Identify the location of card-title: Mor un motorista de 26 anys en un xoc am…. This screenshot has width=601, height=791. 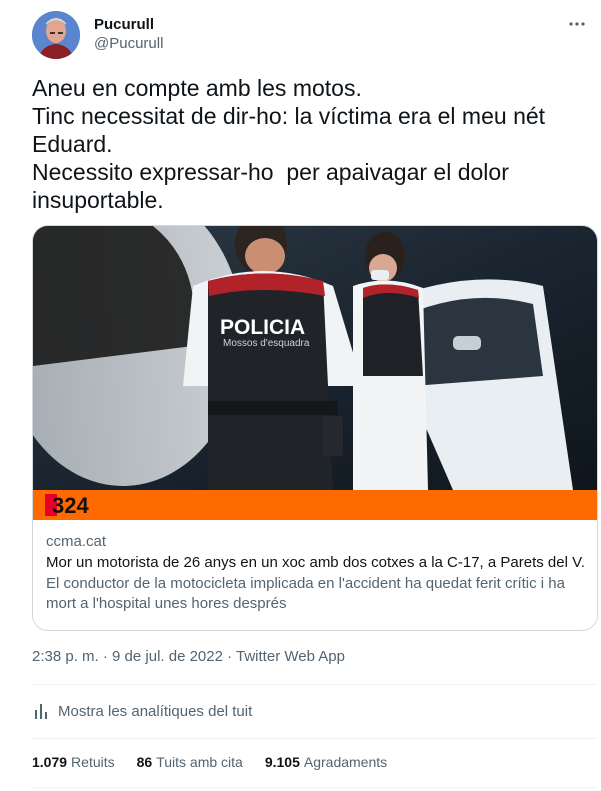
(316, 562).